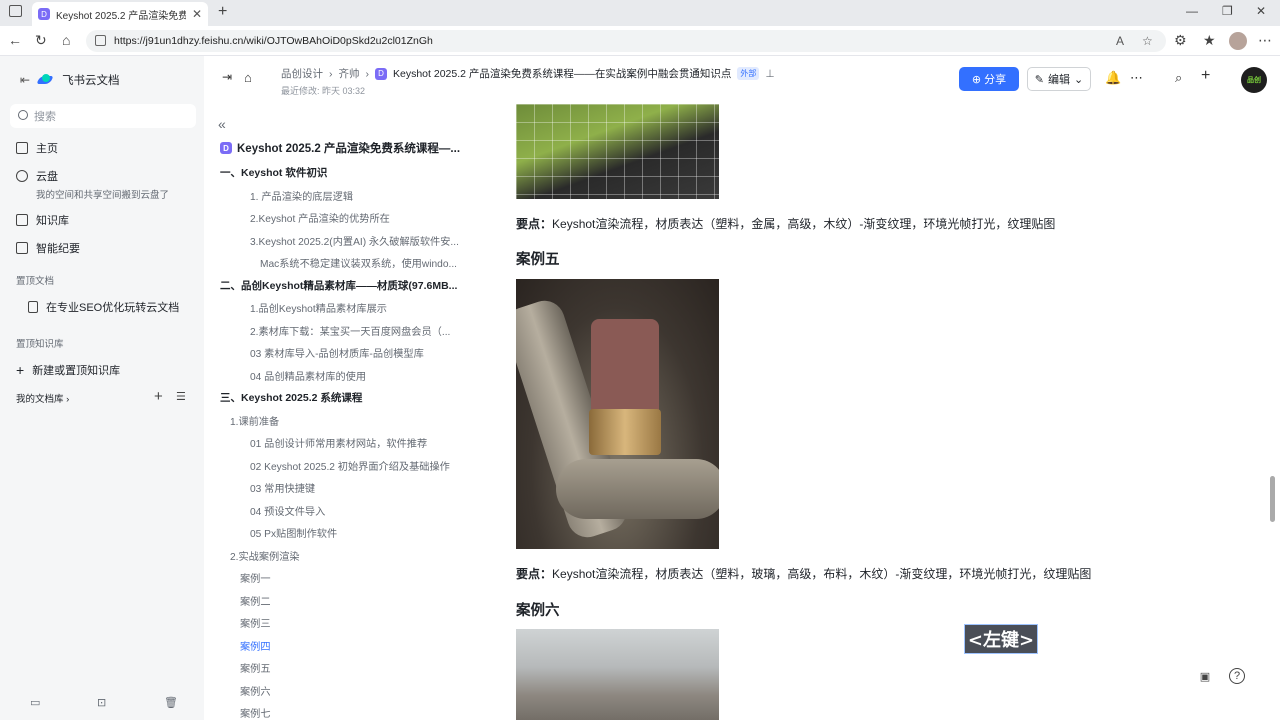 This screenshot has height=720, width=1280. What do you see at coordinates (103, 307) in the screenshot?
I see `pinned-doc-item: 在专业SEO优化玩转云文档` at bounding box center [103, 307].